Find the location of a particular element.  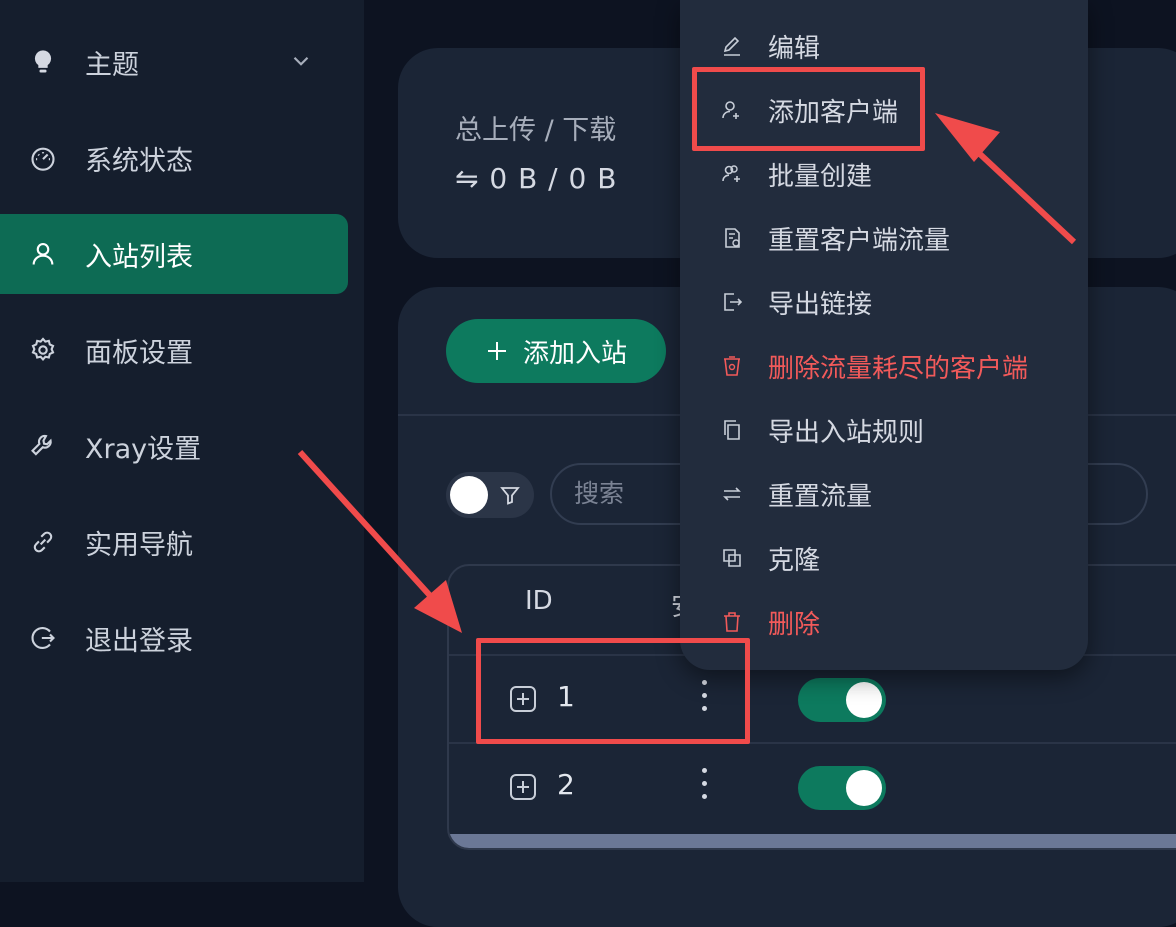

dashboard-icon is located at coordinates (43, 158).